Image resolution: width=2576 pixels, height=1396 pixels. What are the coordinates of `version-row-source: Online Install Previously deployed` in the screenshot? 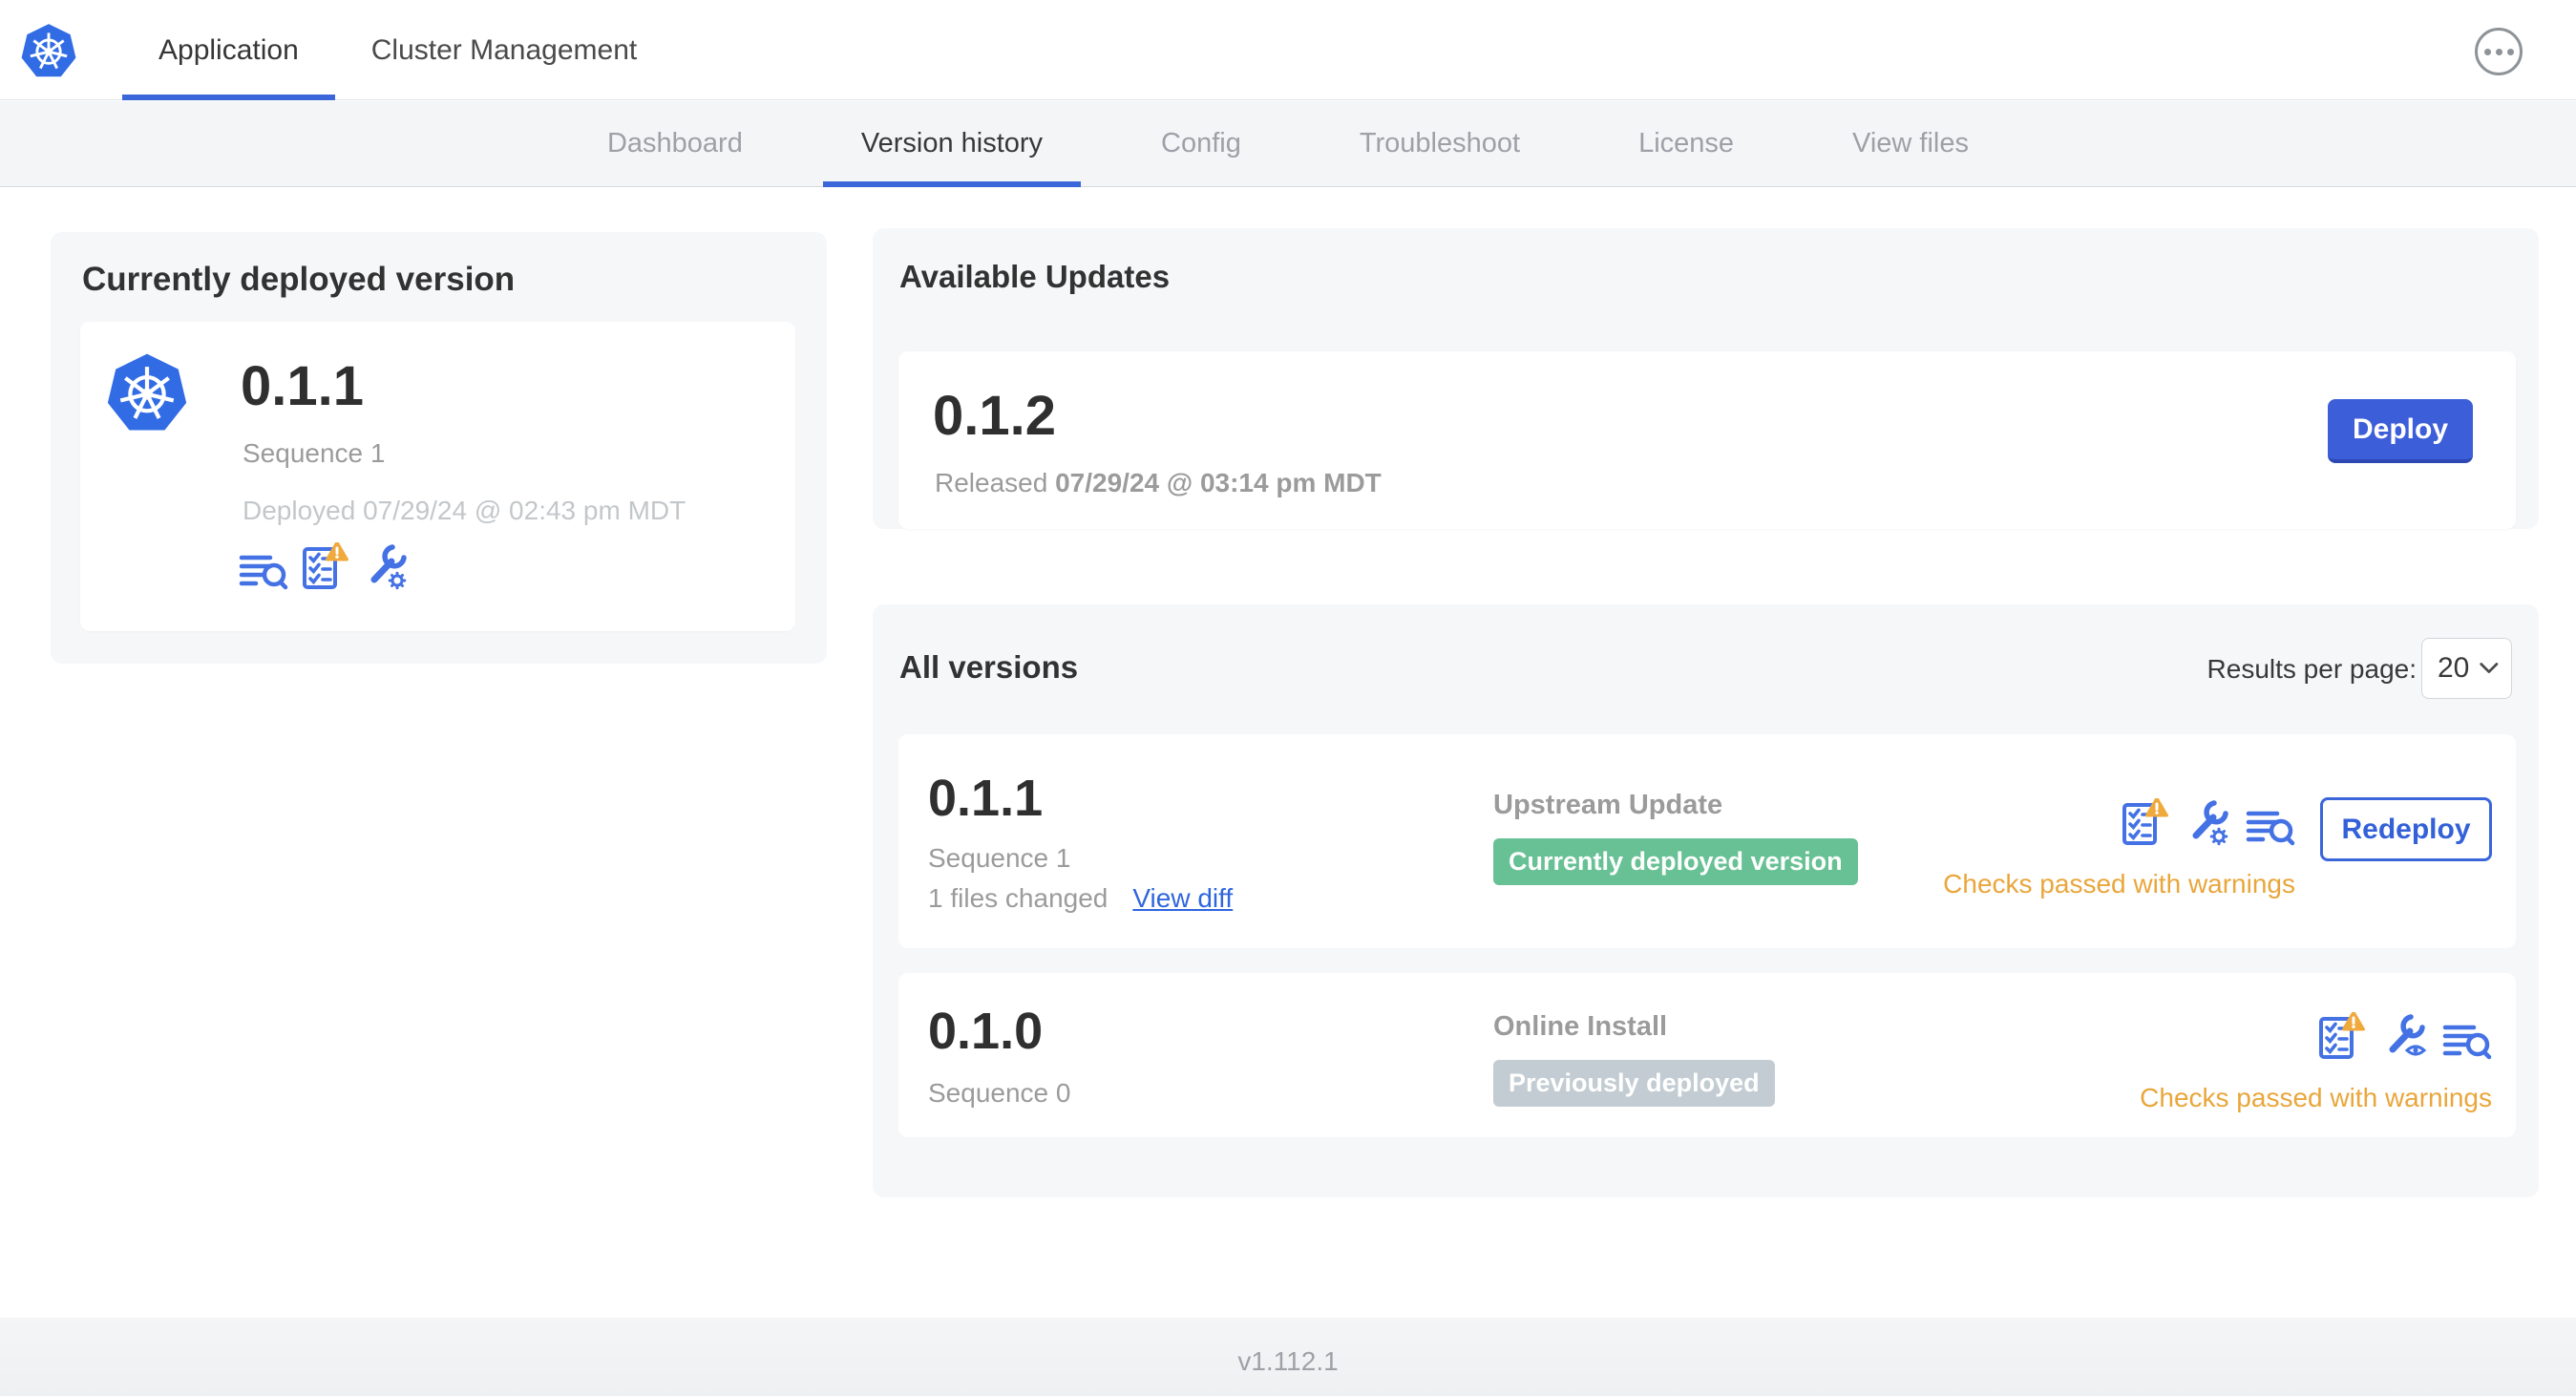 It's located at (1634, 1059).